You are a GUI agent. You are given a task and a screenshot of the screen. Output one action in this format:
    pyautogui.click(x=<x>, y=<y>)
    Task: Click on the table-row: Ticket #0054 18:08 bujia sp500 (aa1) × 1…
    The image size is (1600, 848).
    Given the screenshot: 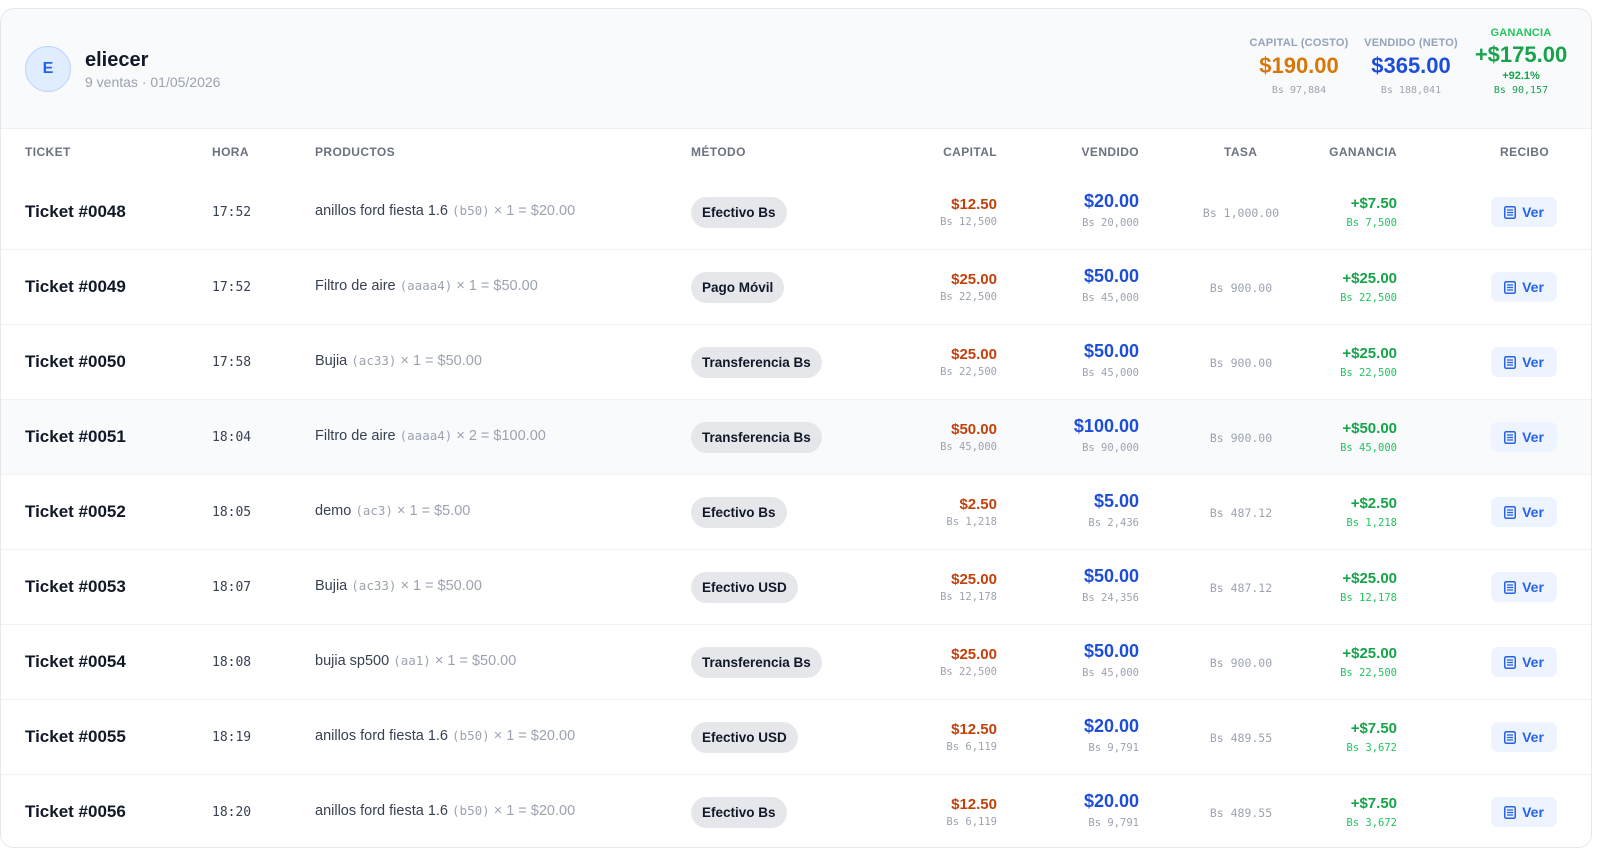 What is the action you would take?
    pyautogui.click(x=796, y=662)
    